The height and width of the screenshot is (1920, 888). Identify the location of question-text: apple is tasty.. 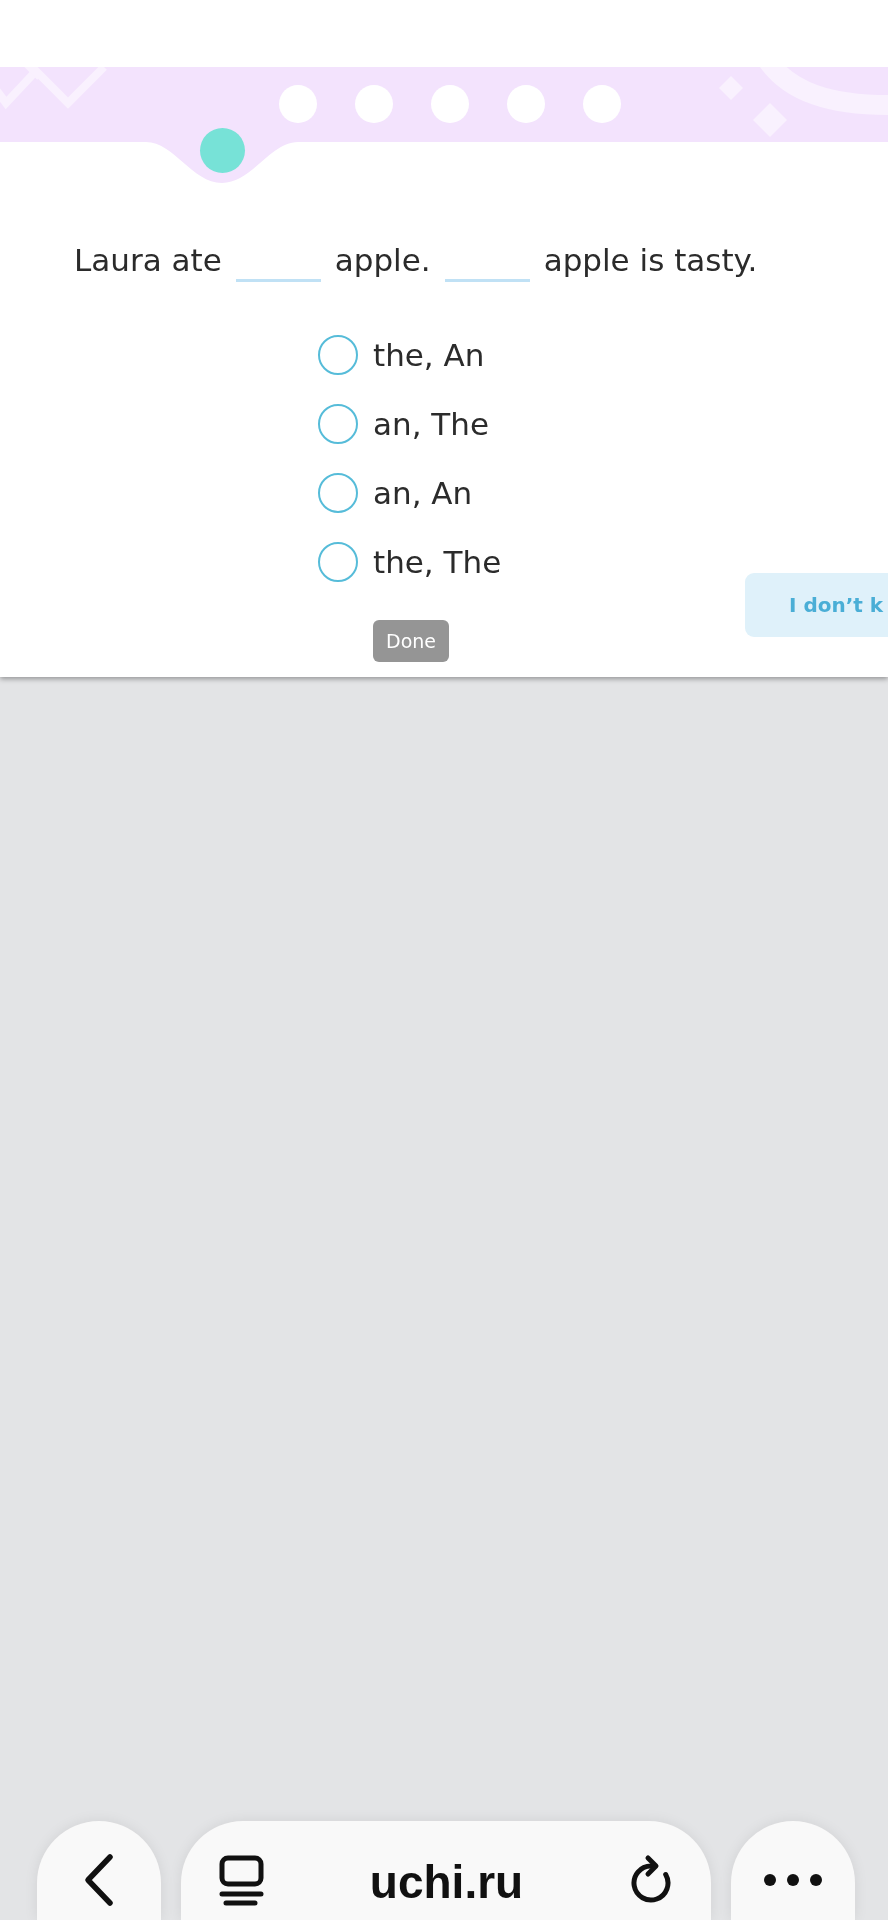
(650, 260).